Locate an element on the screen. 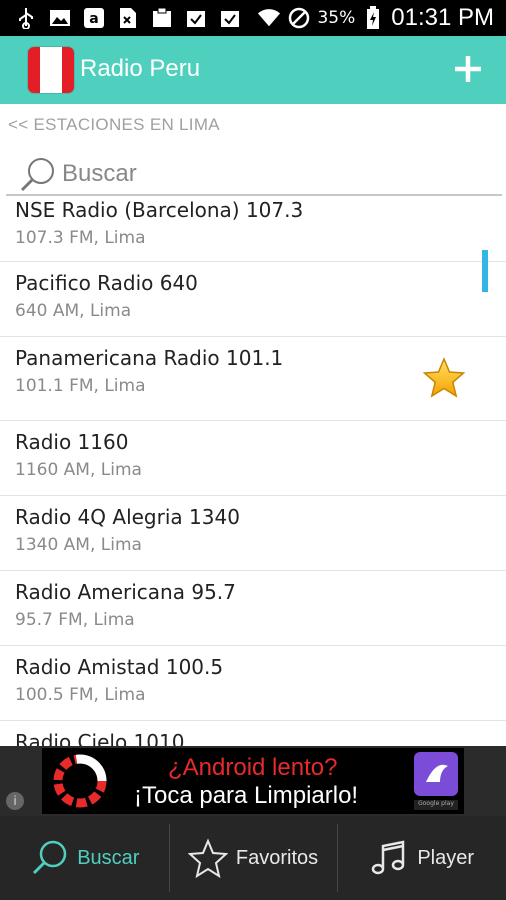 Image resolution: width=506 pixels, height=900 pixels. clipboard-icon is located at coordinates (162, 18).